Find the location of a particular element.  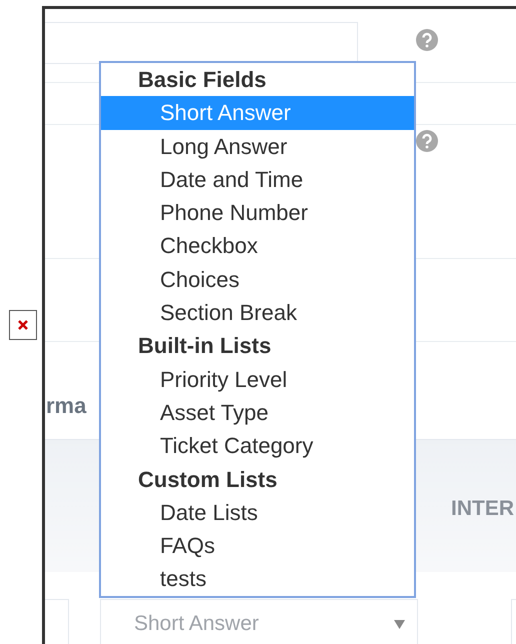

broken-image-icon is located at coordinates (23, 325).